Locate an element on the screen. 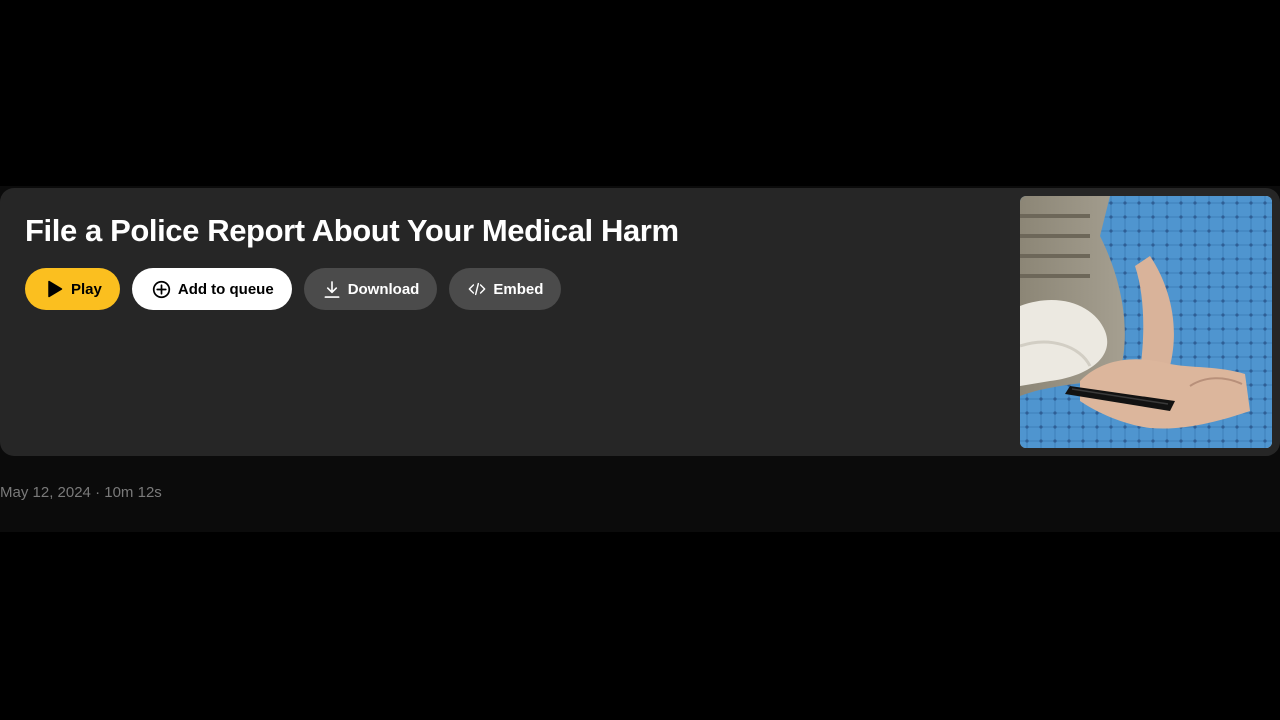 This screenshot has width=1280, height=720. embed-button: Embed is located at coordinates (505, 289).